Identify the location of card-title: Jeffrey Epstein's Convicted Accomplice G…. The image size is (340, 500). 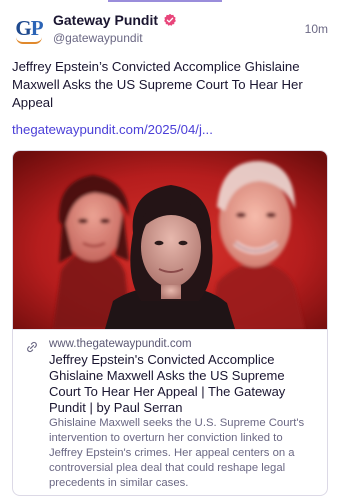
(182, 384).